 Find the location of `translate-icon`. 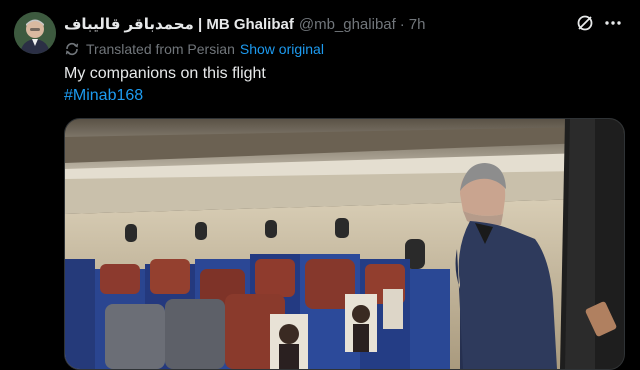

translate-icon is located at coordinates (72, 49).